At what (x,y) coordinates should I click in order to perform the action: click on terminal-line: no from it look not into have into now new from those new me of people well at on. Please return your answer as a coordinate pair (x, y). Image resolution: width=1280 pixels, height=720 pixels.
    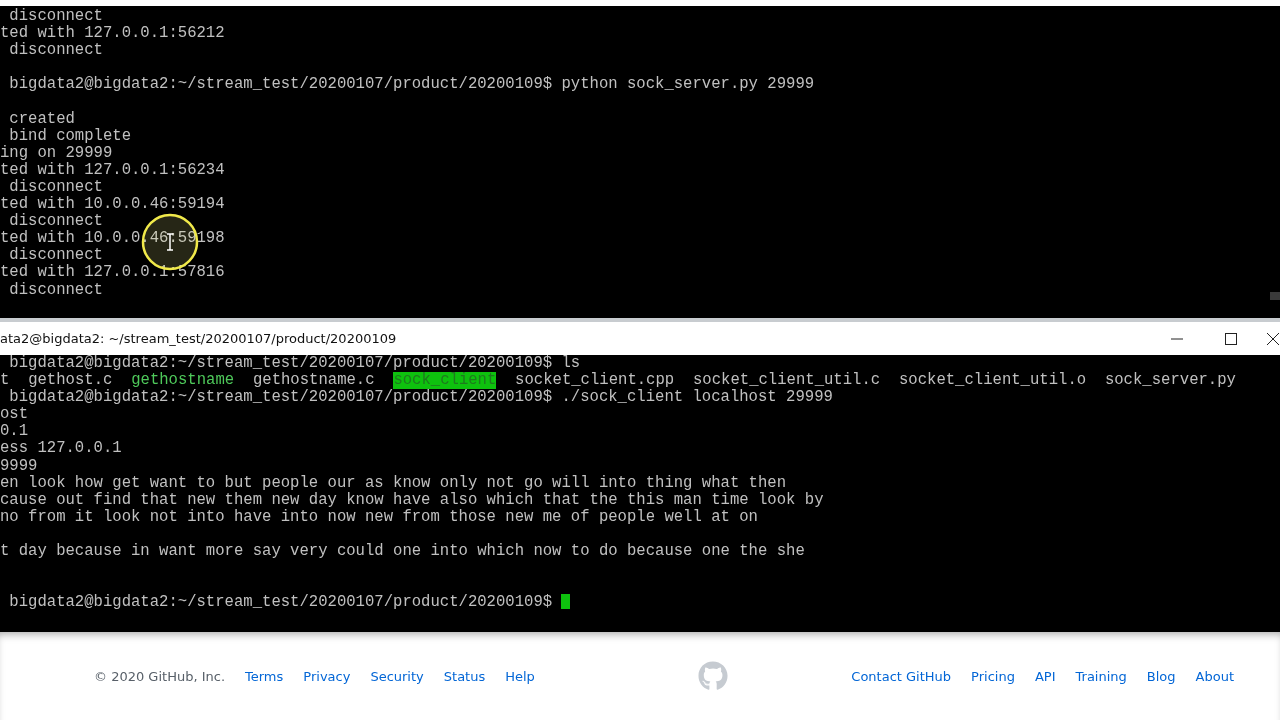
    Looking at the image, I should click on (379, 517).